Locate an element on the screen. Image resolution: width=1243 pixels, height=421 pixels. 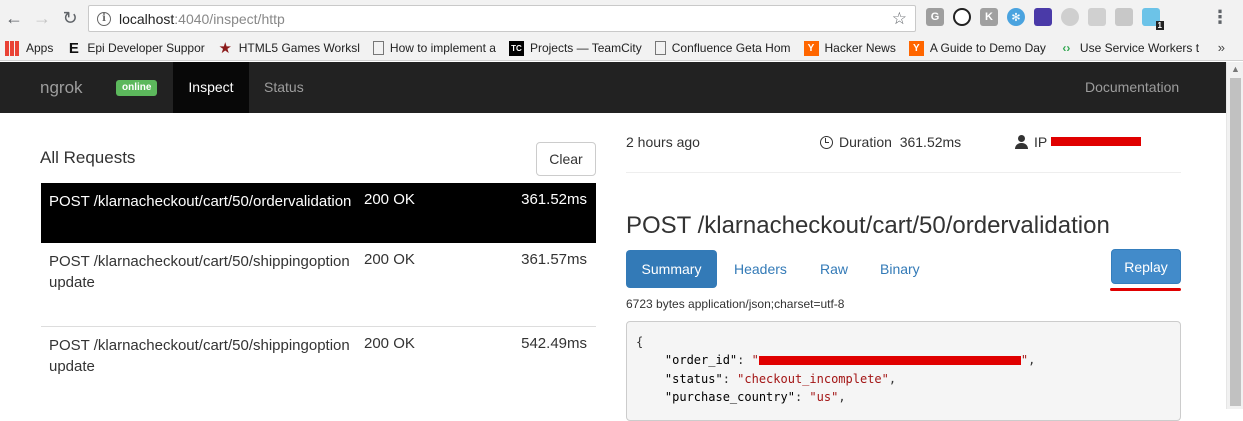
scroll-up-arrow-icon: ▲ is located at coordinates (1235, 69).